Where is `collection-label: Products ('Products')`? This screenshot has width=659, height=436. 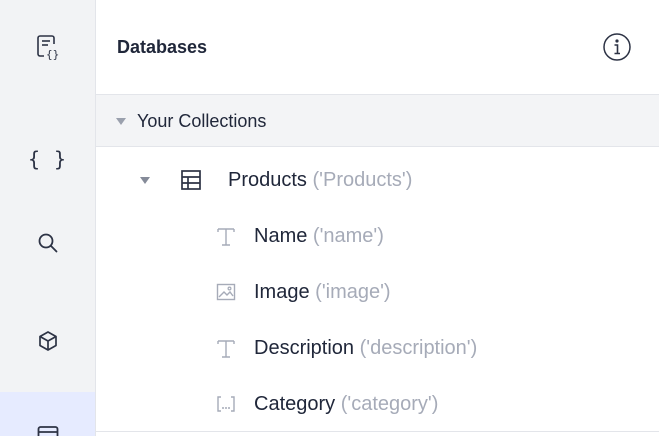 collection-label: Products ('Products') is located at coordinates (320, 180).